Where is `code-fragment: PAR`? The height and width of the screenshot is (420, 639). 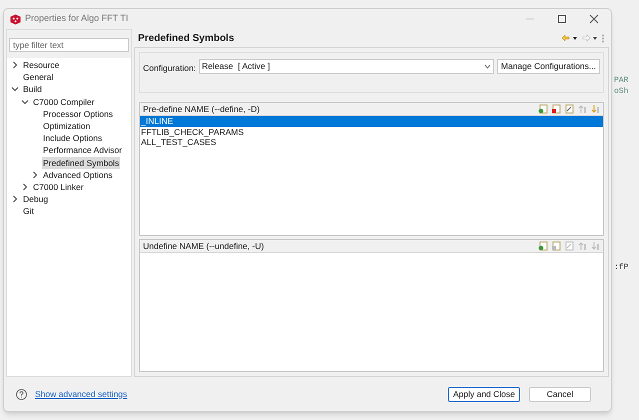
code-fragment: PAR is located at coordinates (622, 80).